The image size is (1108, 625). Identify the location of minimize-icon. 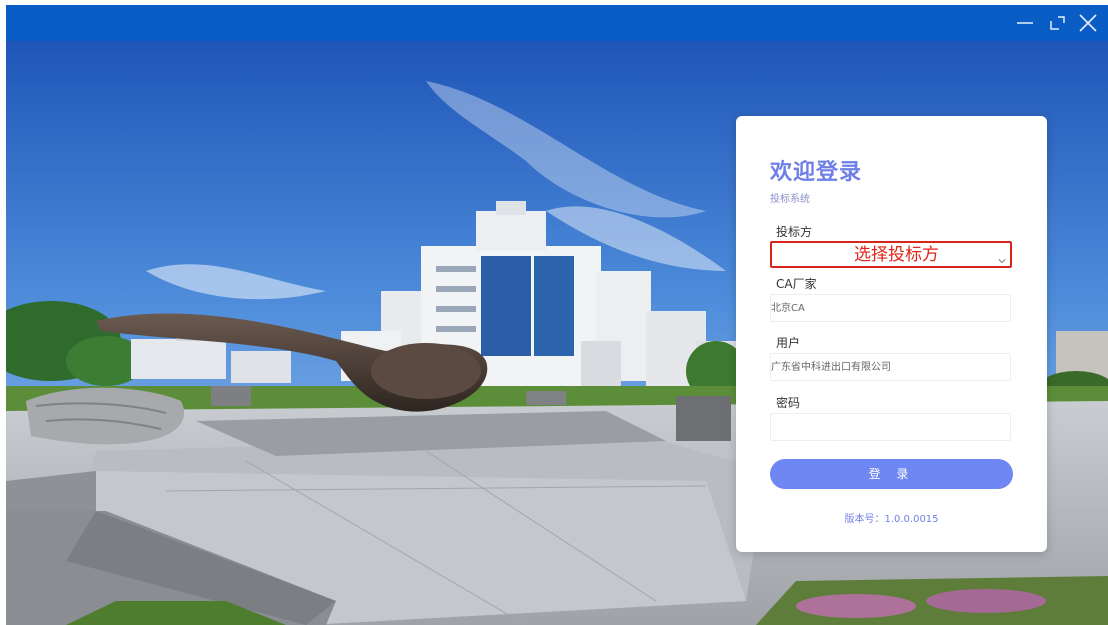
(1026, 23).